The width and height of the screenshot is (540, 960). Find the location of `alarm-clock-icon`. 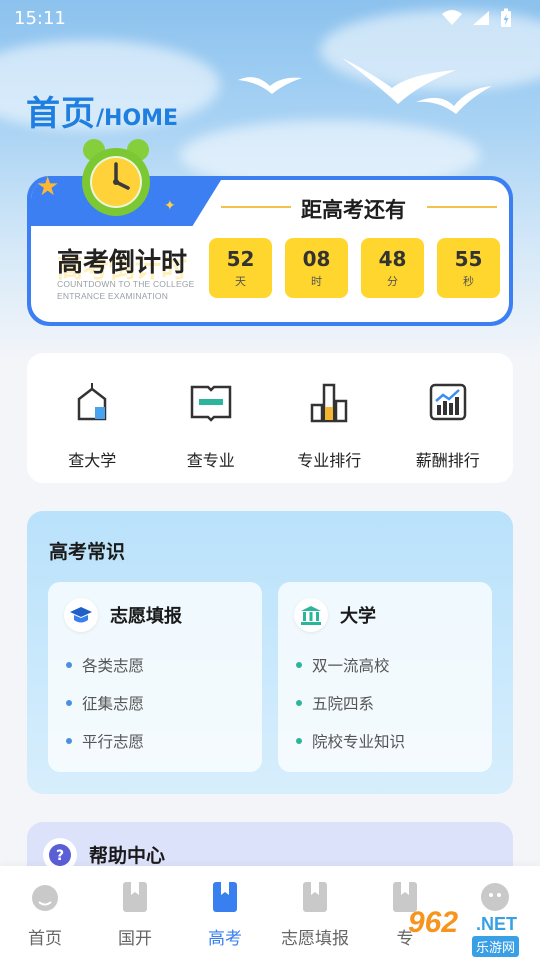

alarm-clock-icon is located at coordinates (116, 177).